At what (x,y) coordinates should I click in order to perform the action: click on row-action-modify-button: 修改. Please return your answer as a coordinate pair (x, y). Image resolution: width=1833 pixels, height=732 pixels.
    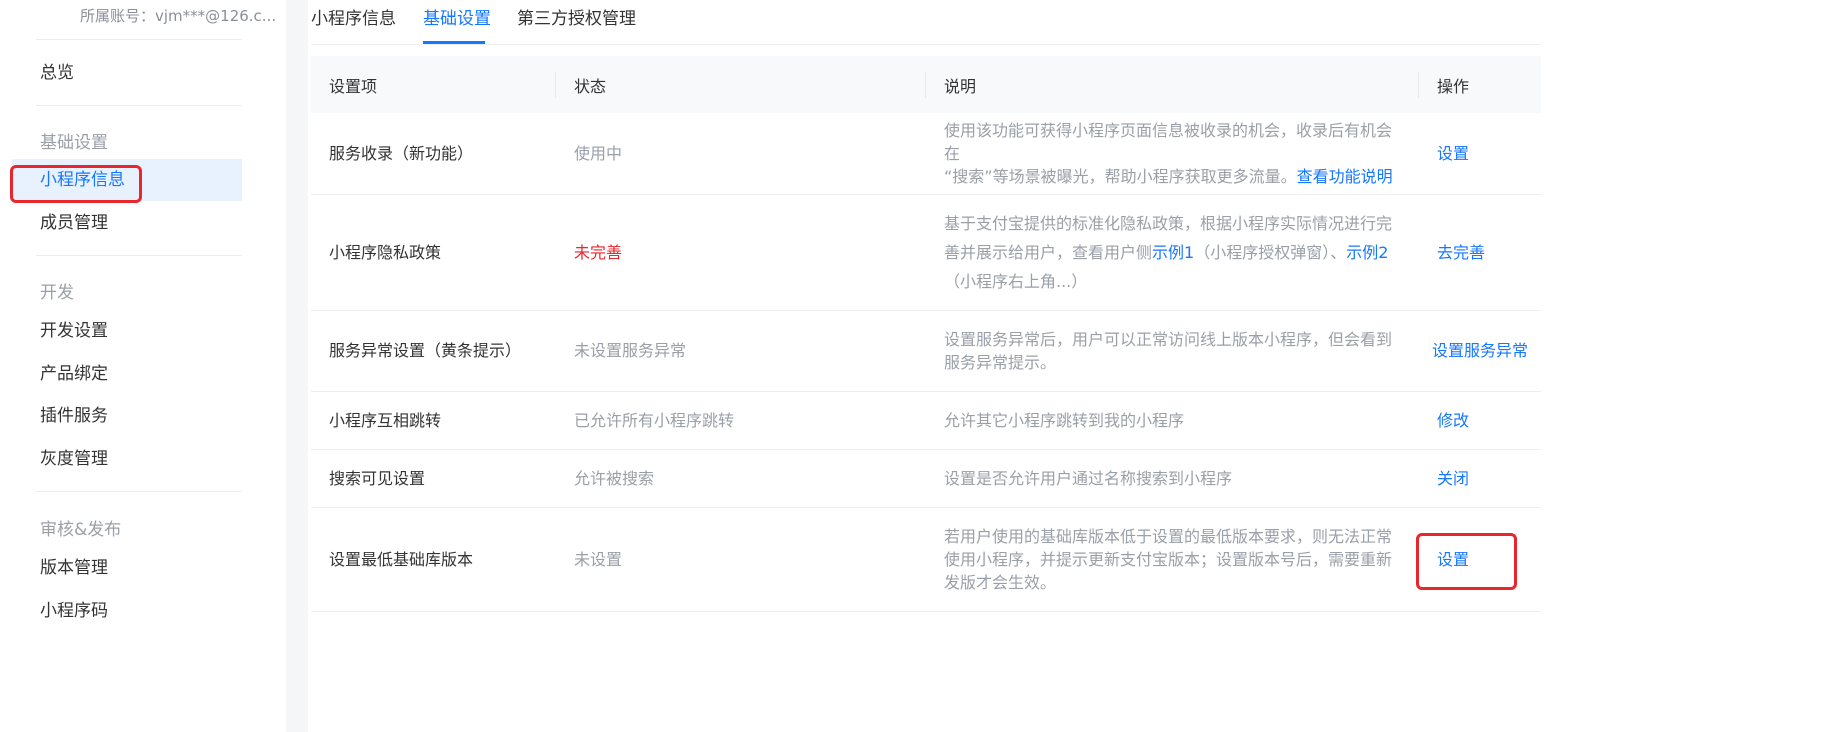
    Looking at the image, I should click on (1480, 420).